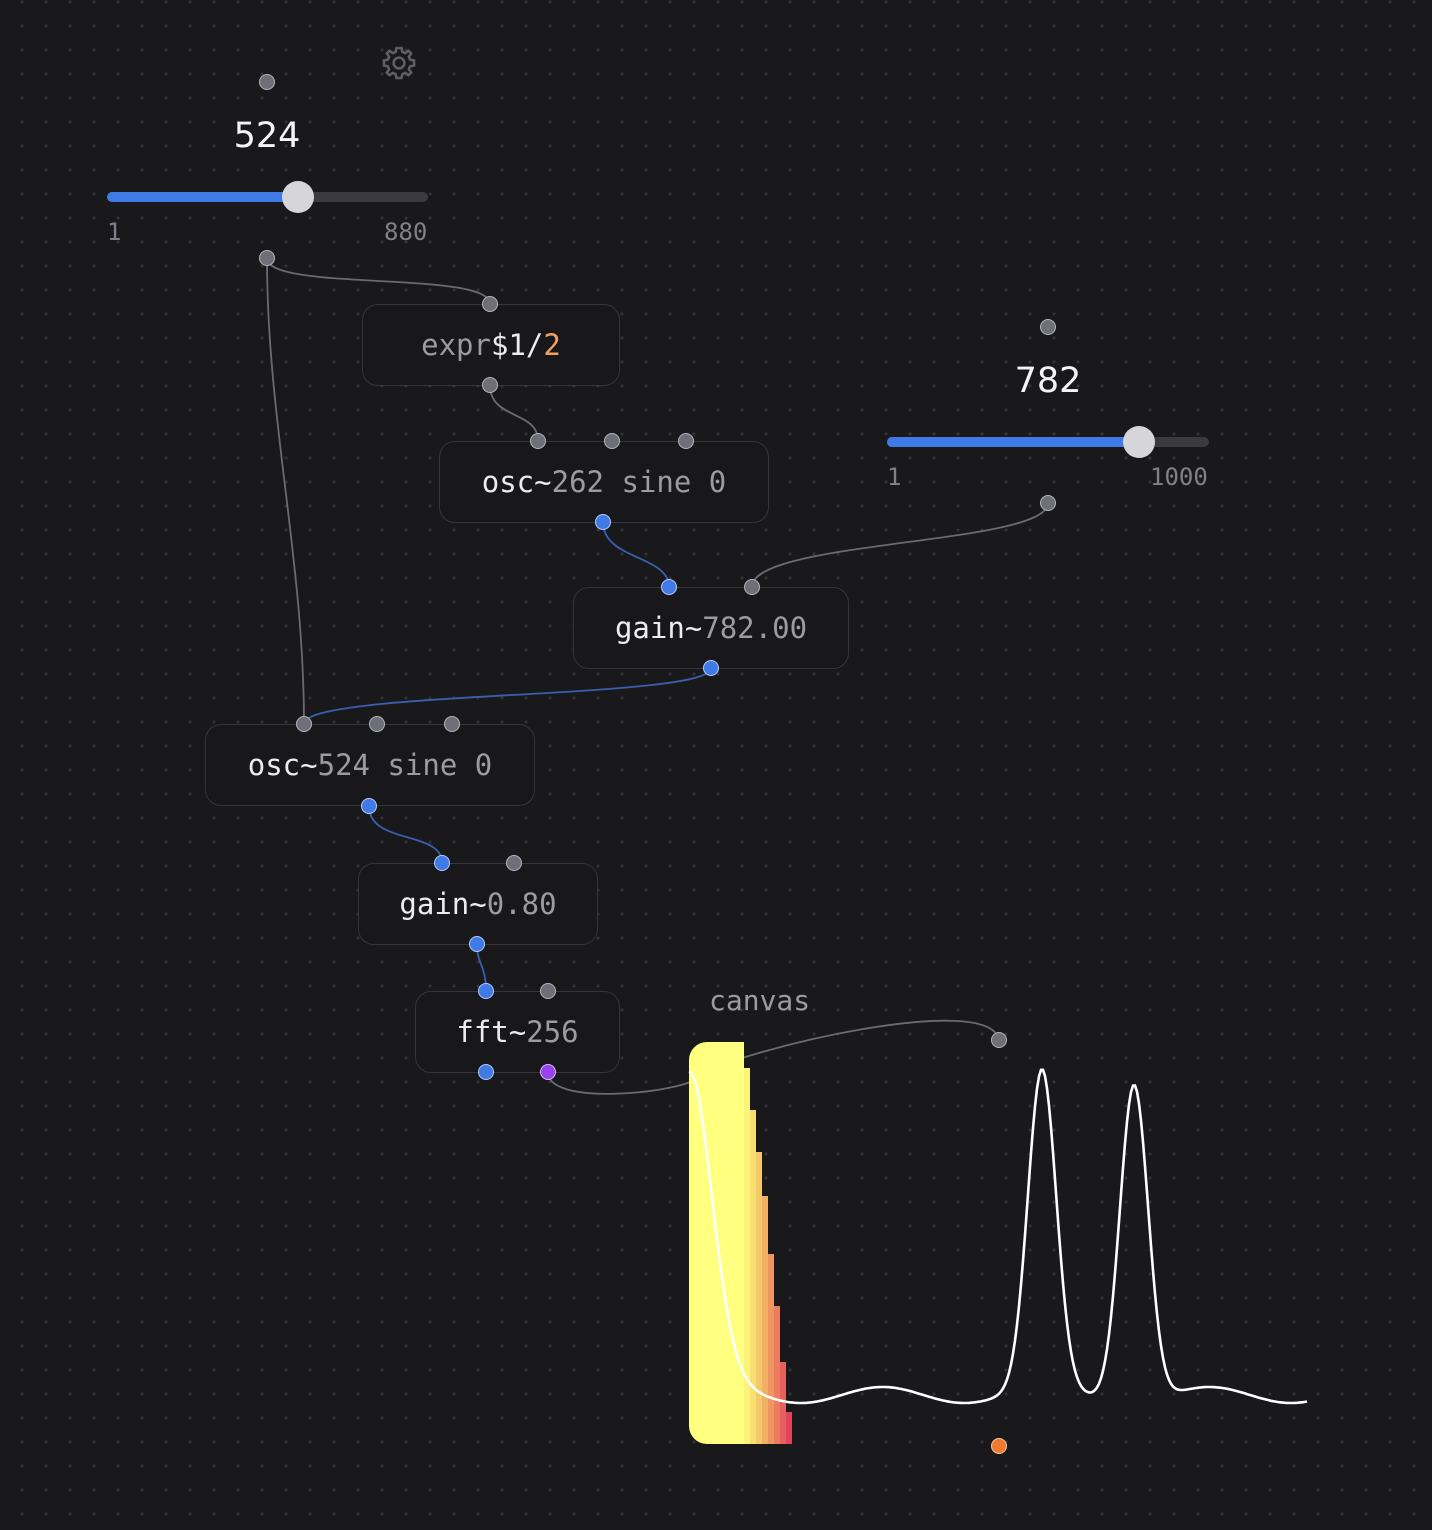 The height and width of the screenshot is (1530, 1432). What do you see at coordinates (490, 385) in the screenshot?
I see `expr-outlet` at bounding box center [490, 385].